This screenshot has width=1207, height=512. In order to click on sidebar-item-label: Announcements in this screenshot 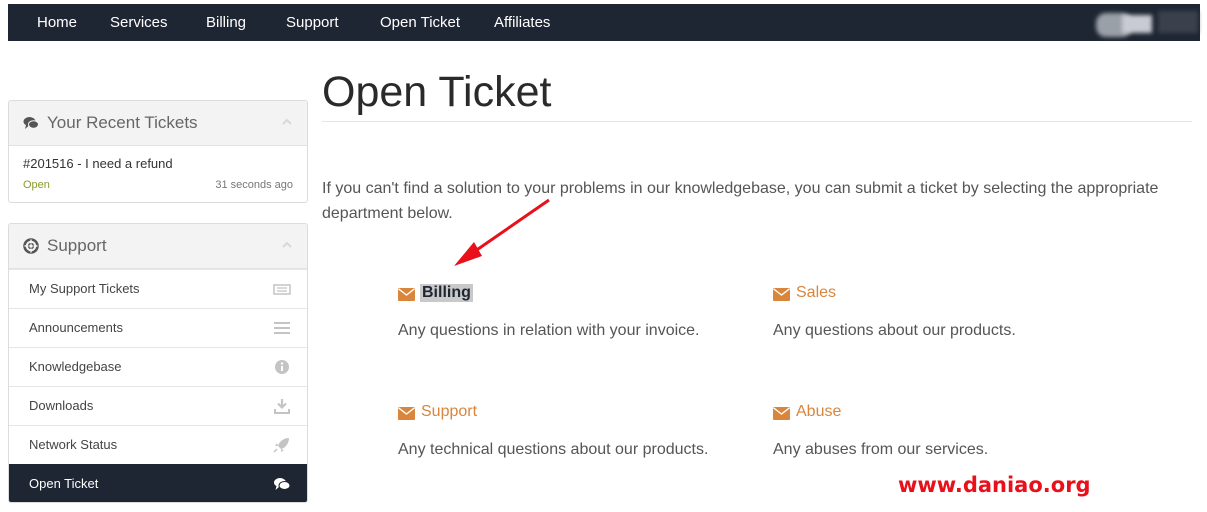, I will do `click(76, 327)`.